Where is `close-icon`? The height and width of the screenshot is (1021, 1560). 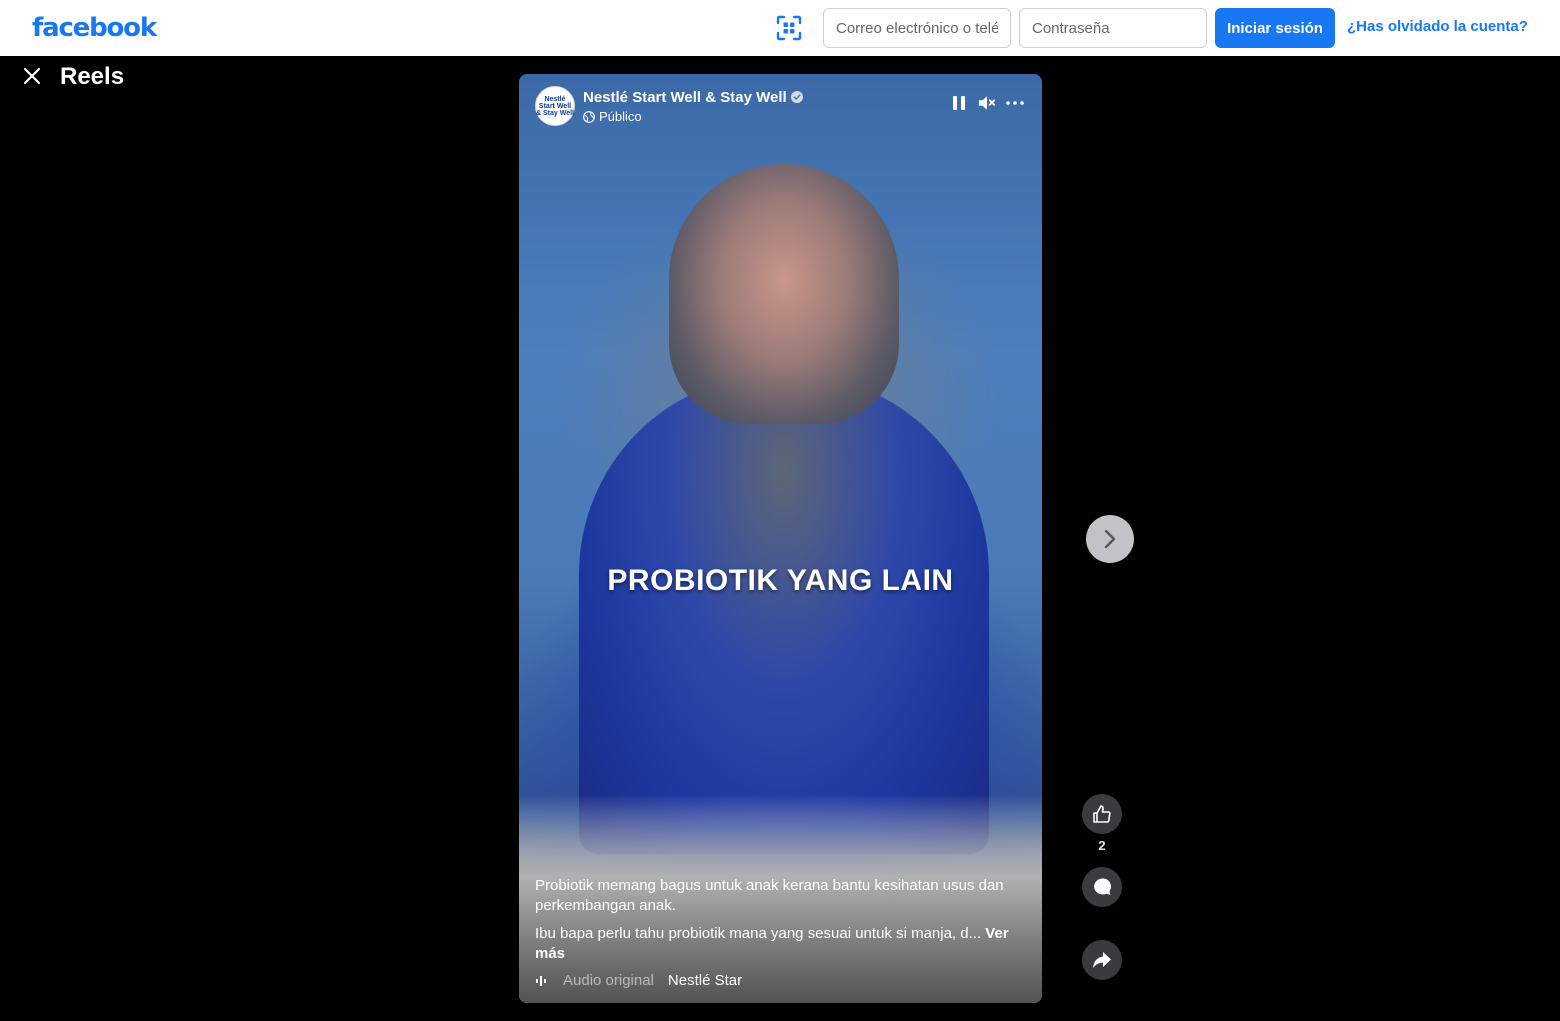 close-icon is located at coordinates (32, 76).